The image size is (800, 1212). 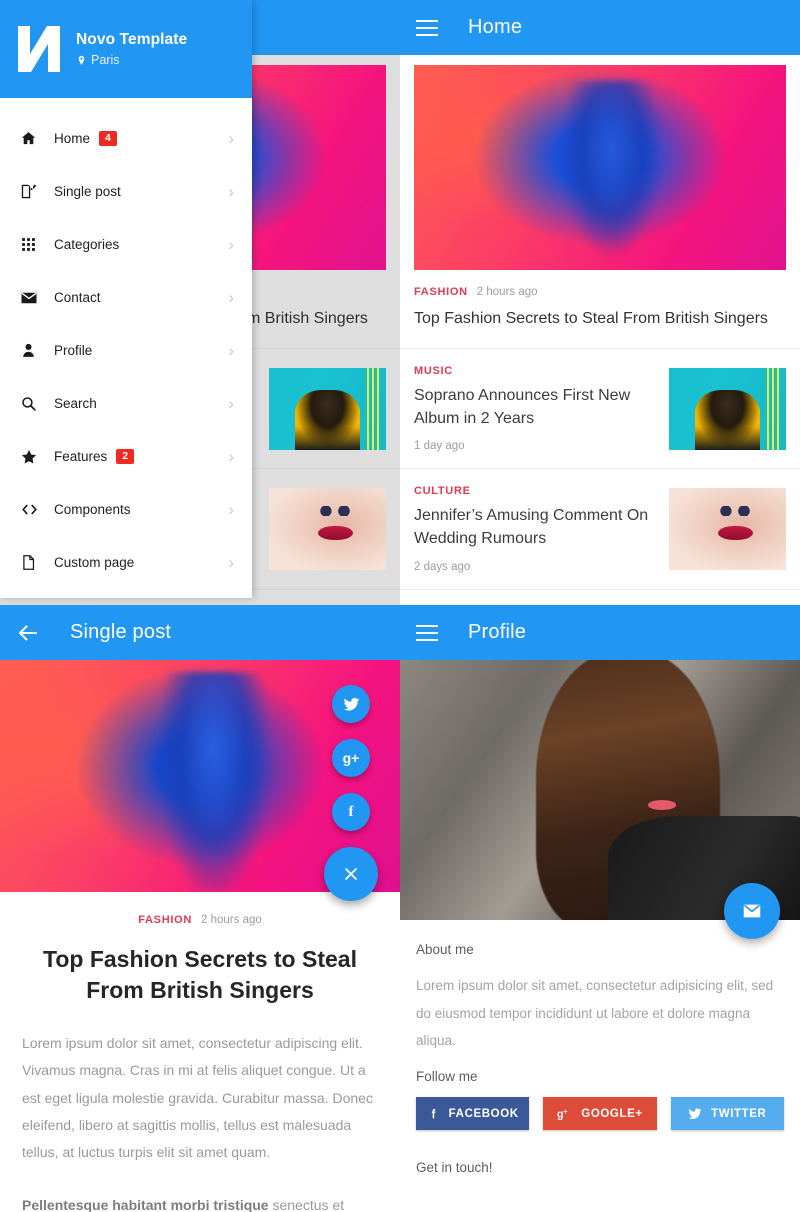 I want to click on sidebar-item-label: Features, so click(x=81, y=456).